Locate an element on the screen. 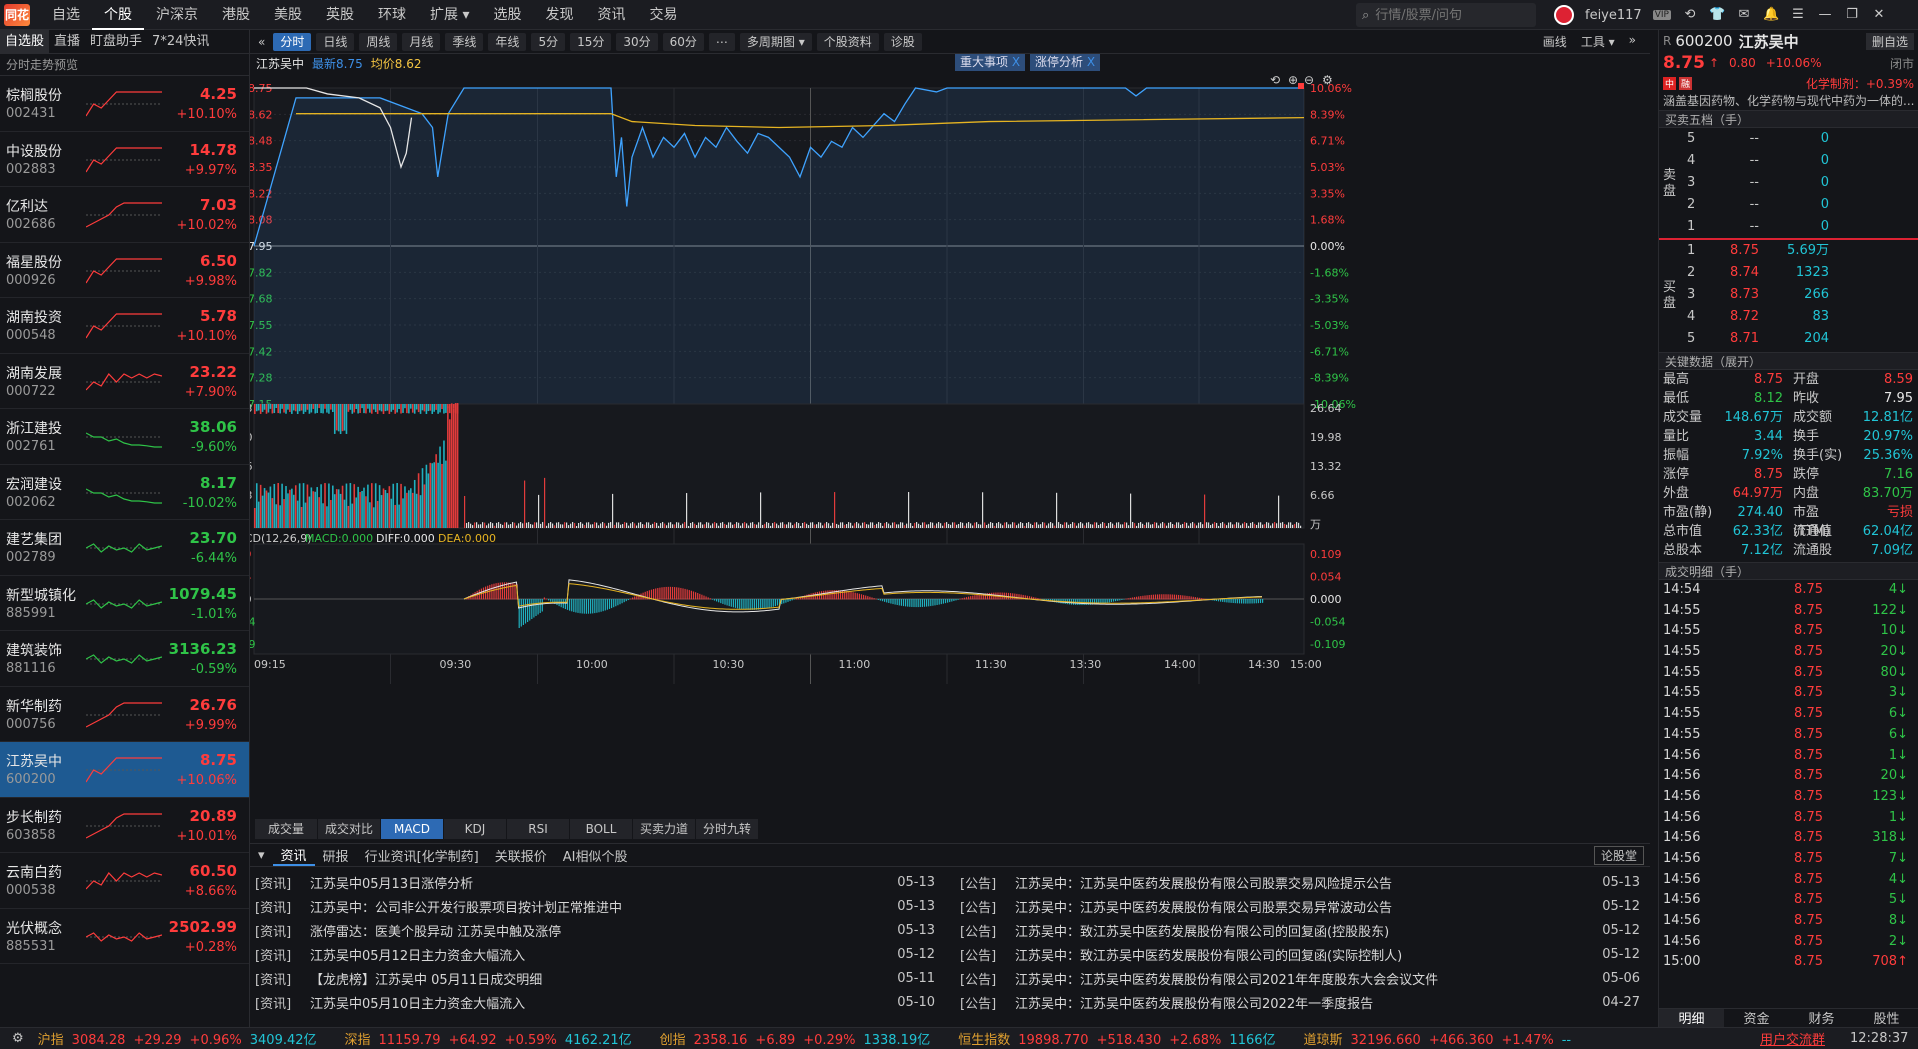  news-title: 江苏吴中：江苏吴中医药发展股份有限公司股票交易风险提示公告 is located at coordinates (1302, 882).